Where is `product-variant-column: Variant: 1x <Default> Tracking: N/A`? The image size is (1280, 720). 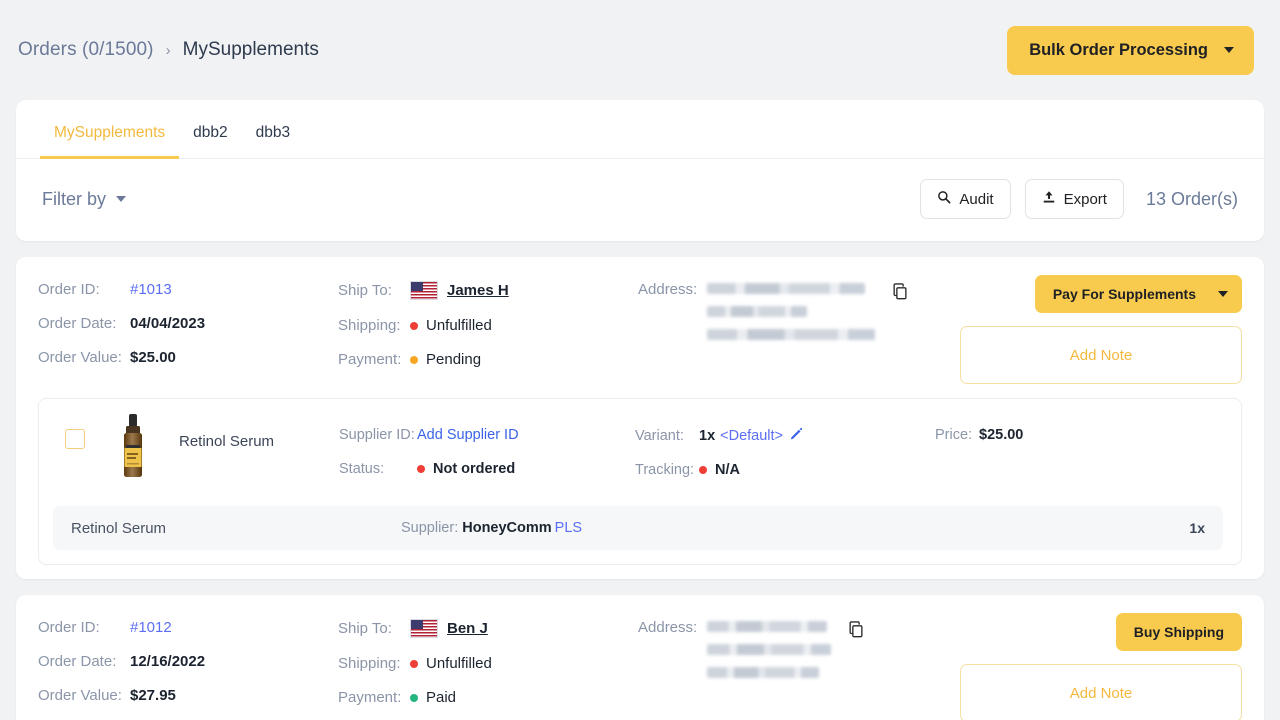
product-variant-column: Variant: 1x <Default> Tracking: N/A is located at coordinates (785, 454).